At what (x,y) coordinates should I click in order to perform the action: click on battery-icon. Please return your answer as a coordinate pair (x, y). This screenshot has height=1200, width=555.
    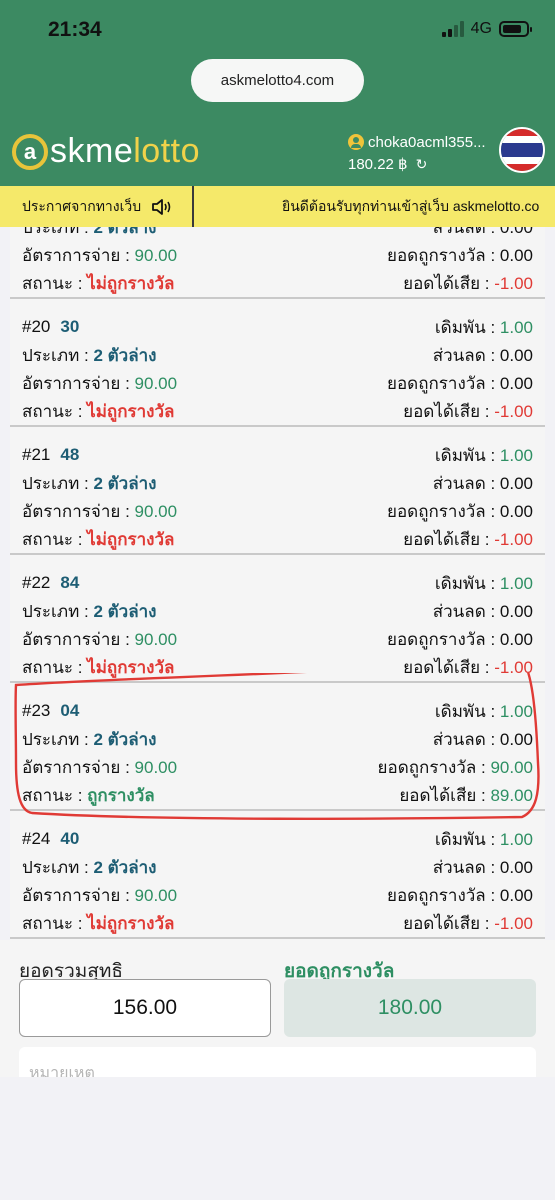
    Looking at the image, I should click on (515, 29).